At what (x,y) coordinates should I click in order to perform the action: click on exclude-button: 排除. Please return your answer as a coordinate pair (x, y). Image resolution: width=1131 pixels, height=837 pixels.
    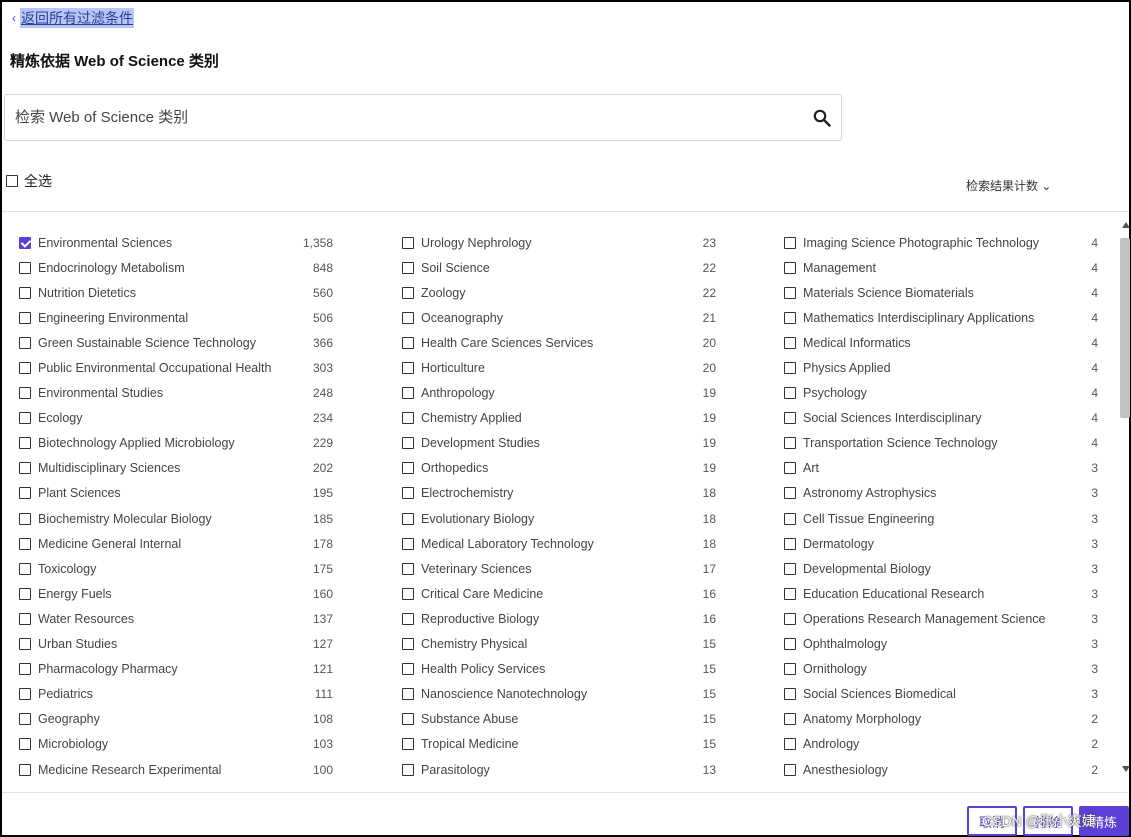
    Looking at the image, I should click on (1048, 821).